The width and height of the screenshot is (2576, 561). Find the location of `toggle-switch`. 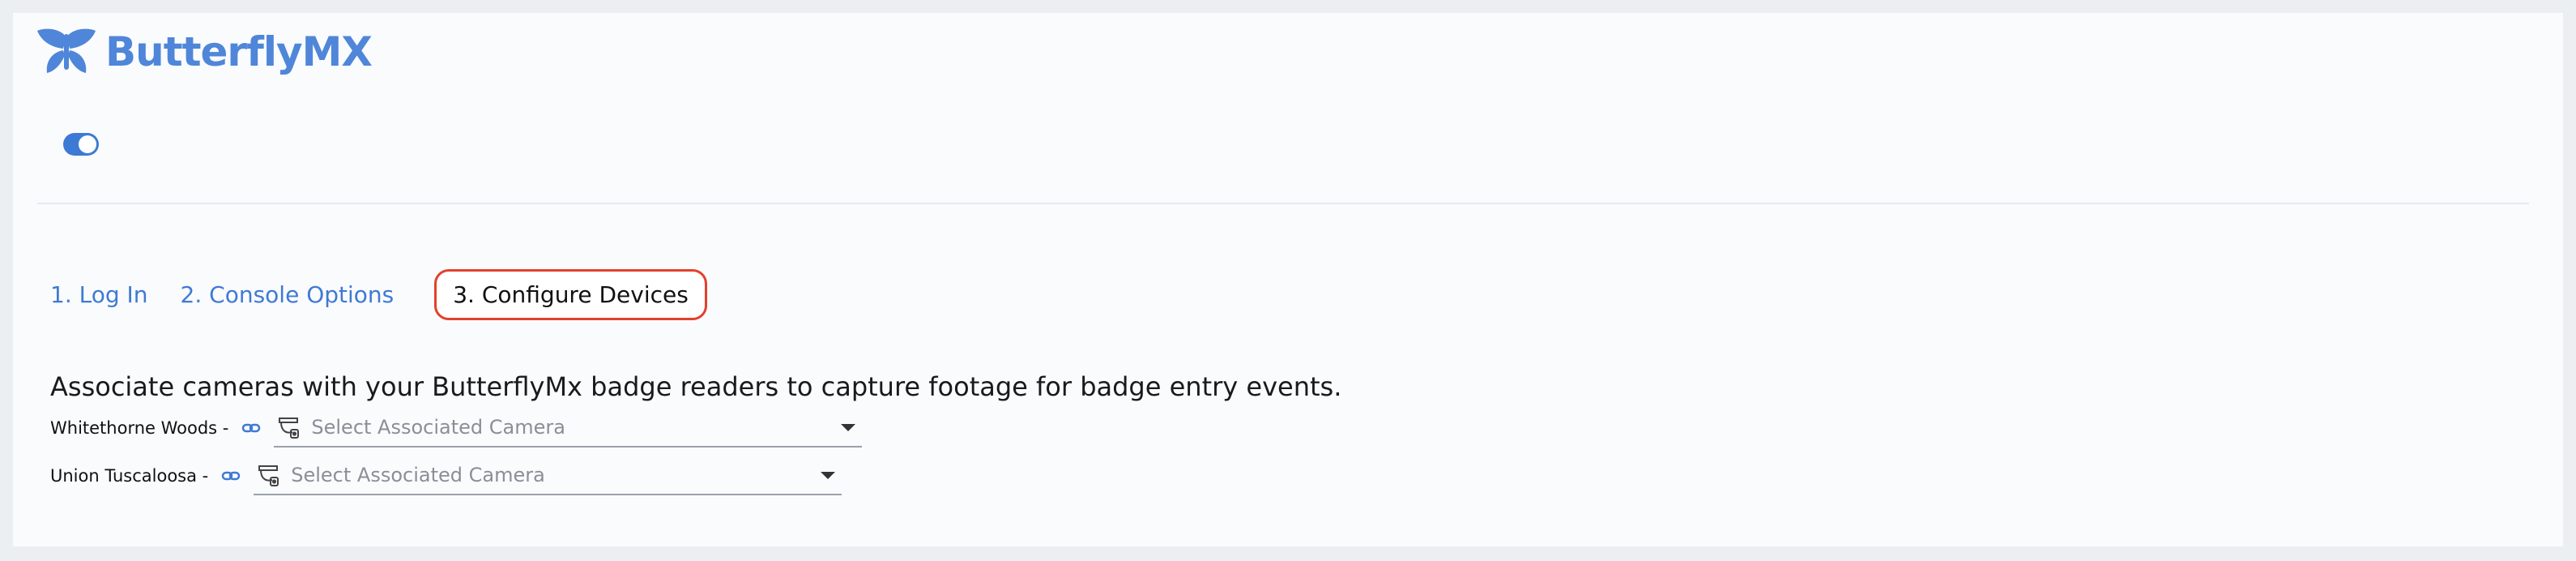

toggle-switch is located at coordinates (81, 144).